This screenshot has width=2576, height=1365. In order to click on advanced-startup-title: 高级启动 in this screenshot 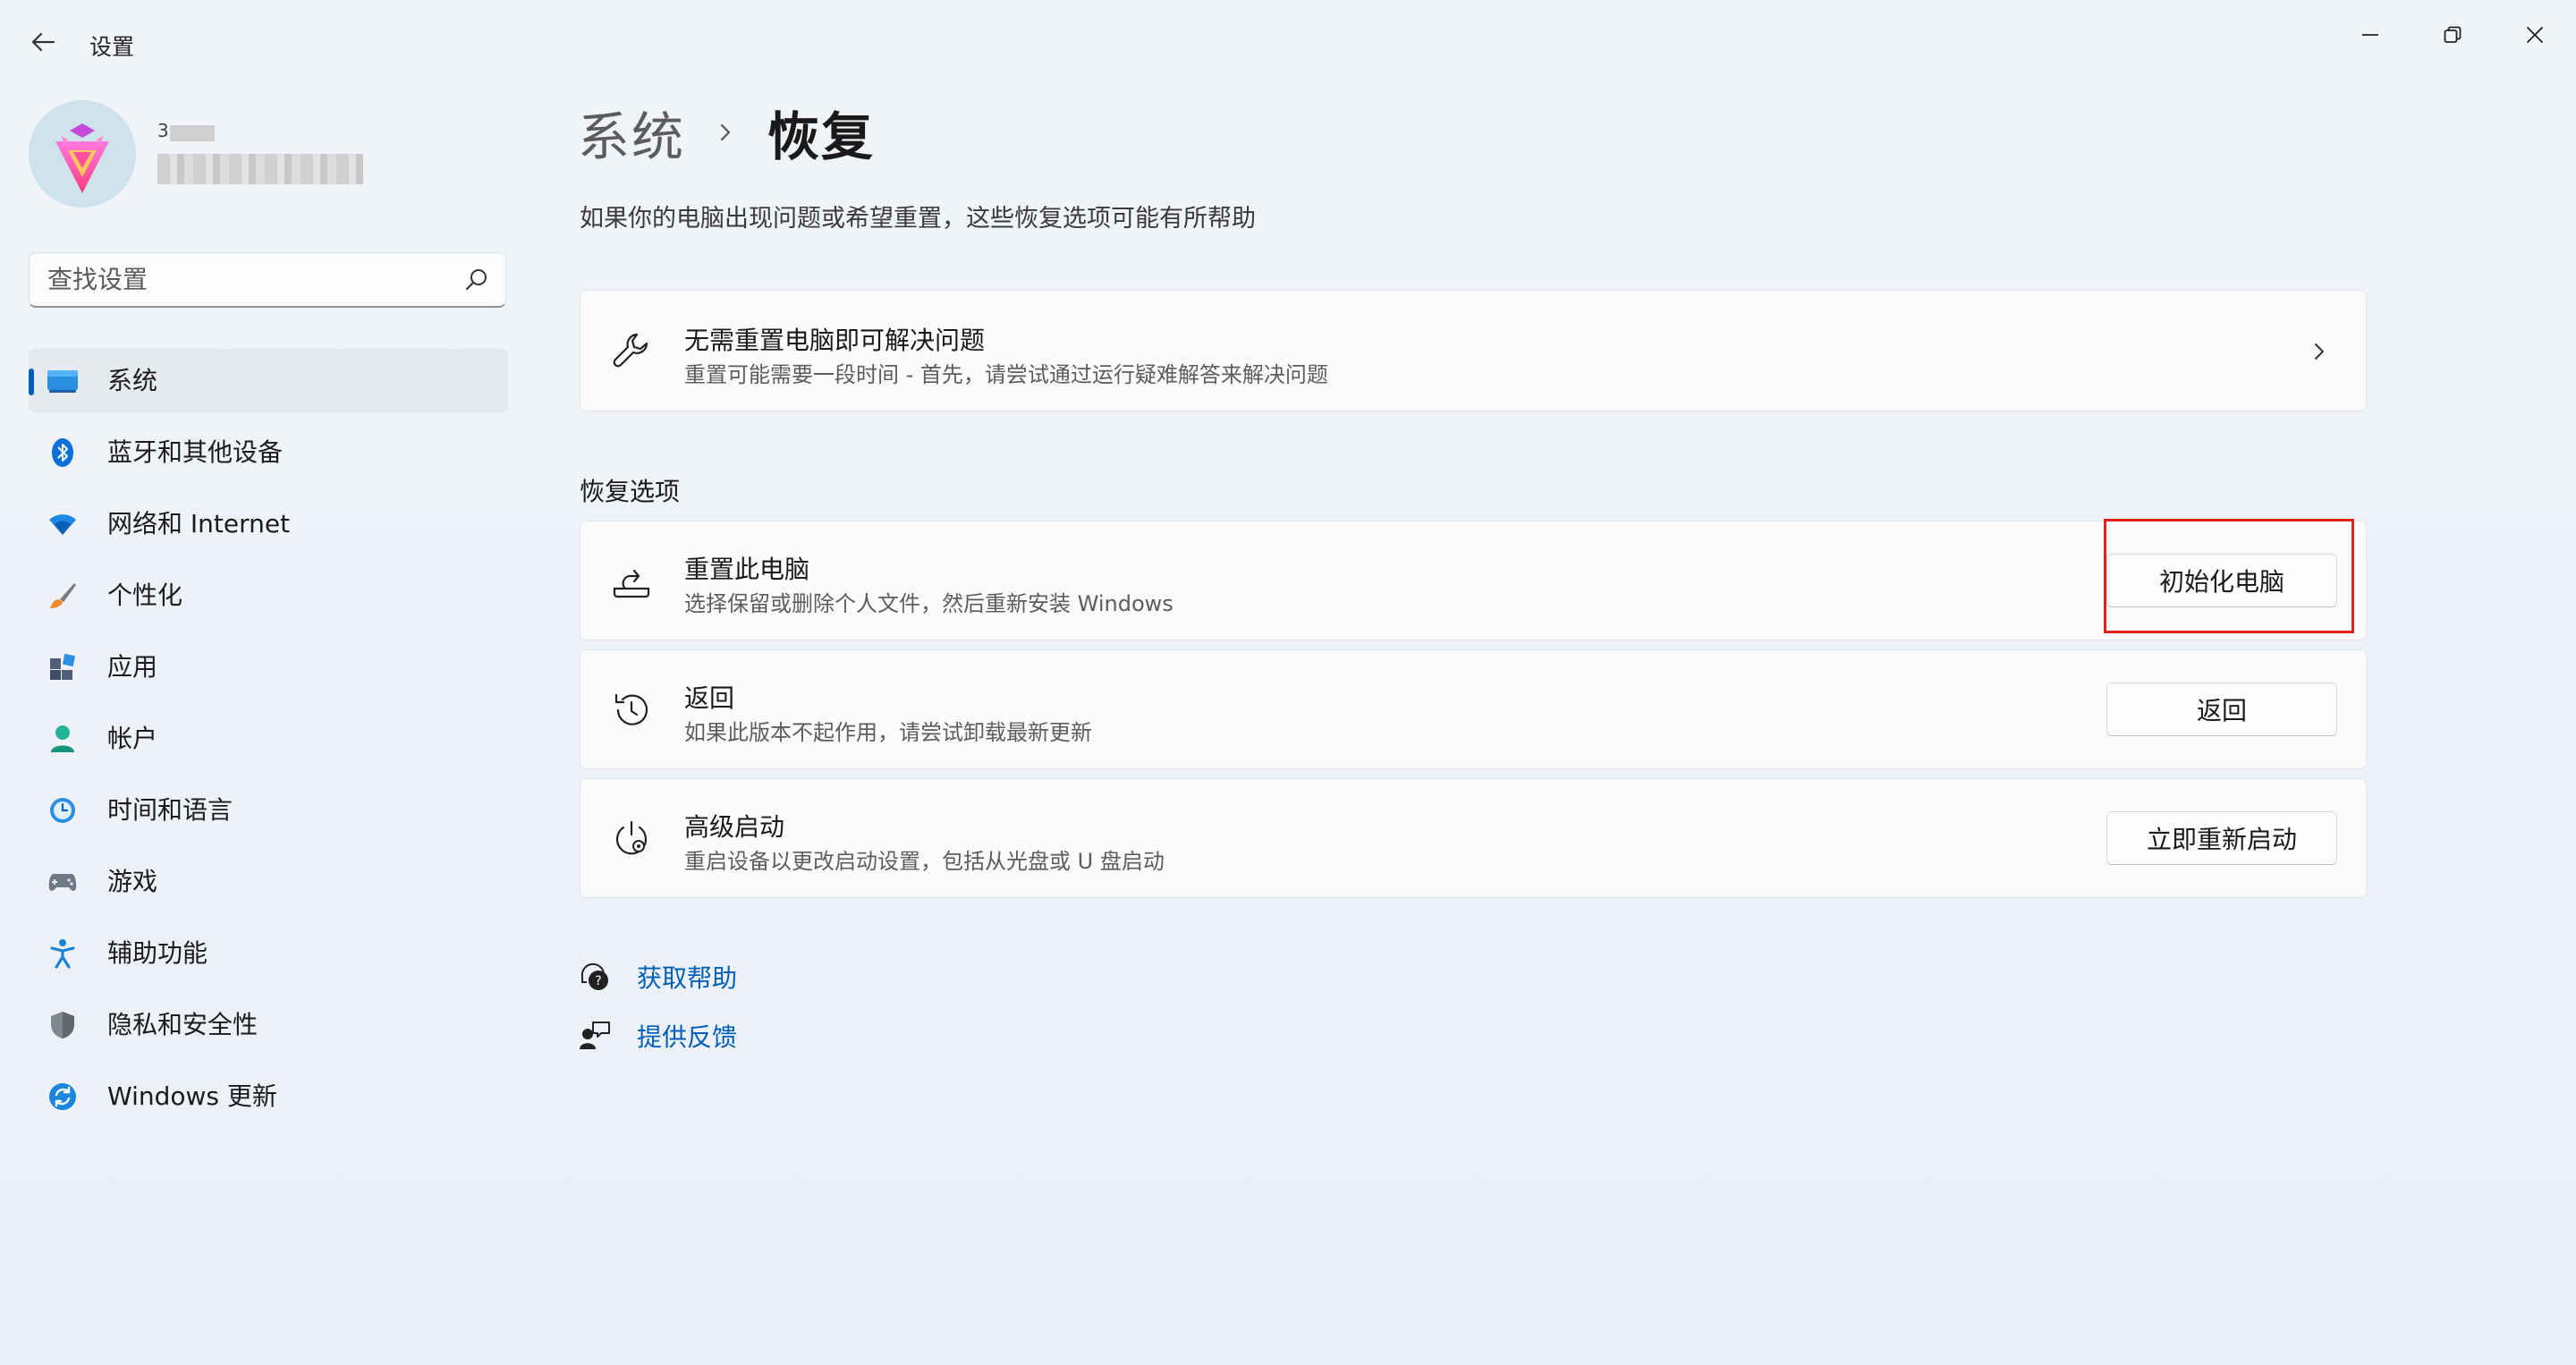, I will do `click(734, 827)`.